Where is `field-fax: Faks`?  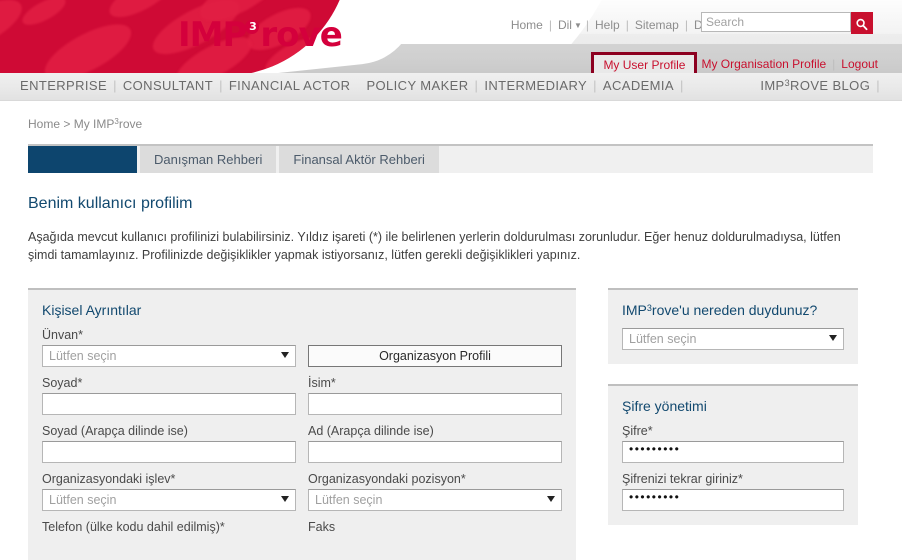
field-fax: Faks is located at coordinates (435, 528).